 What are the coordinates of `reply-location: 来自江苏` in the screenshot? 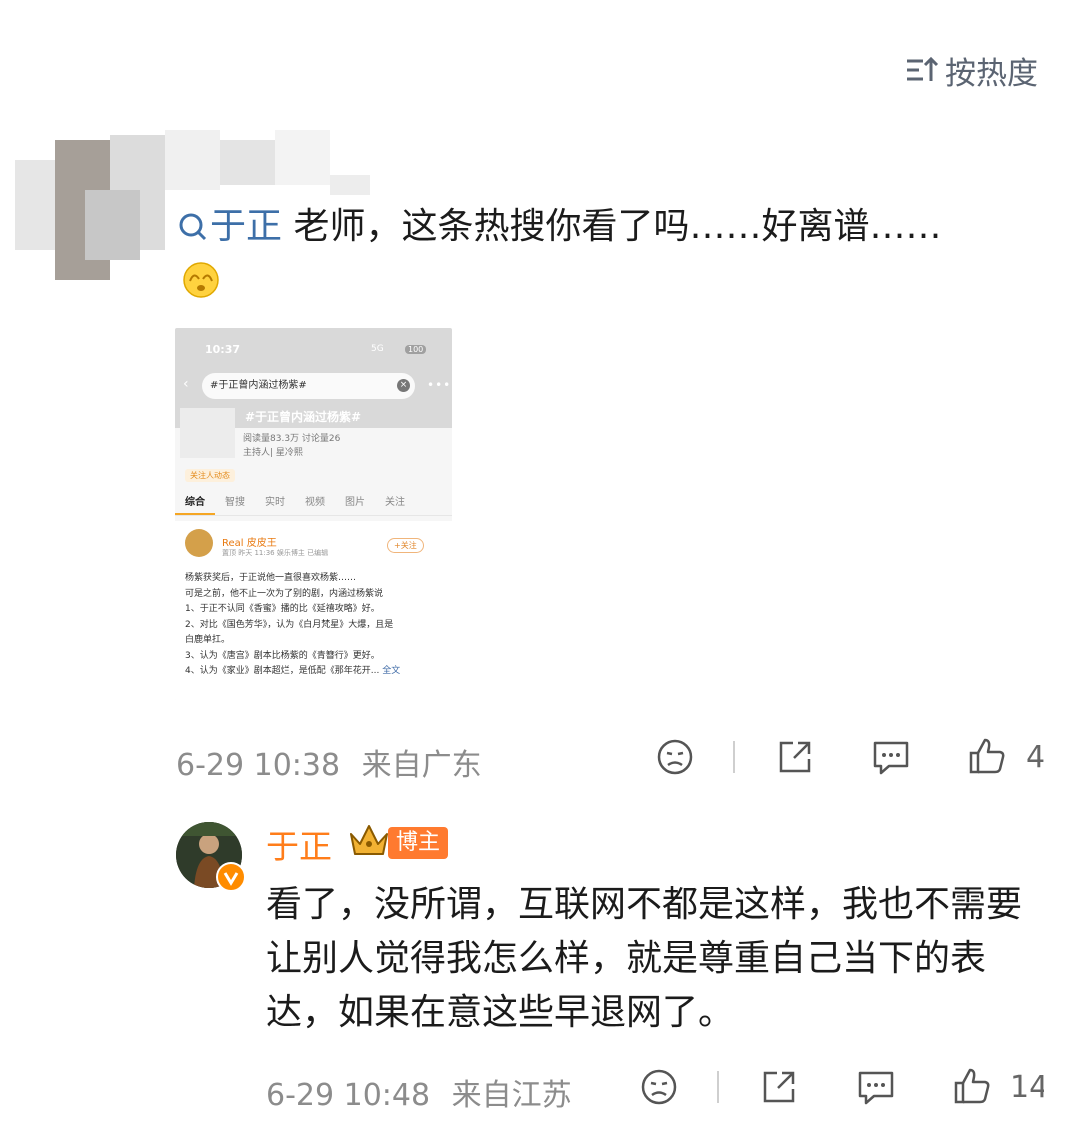 It's located at (511, 1095).